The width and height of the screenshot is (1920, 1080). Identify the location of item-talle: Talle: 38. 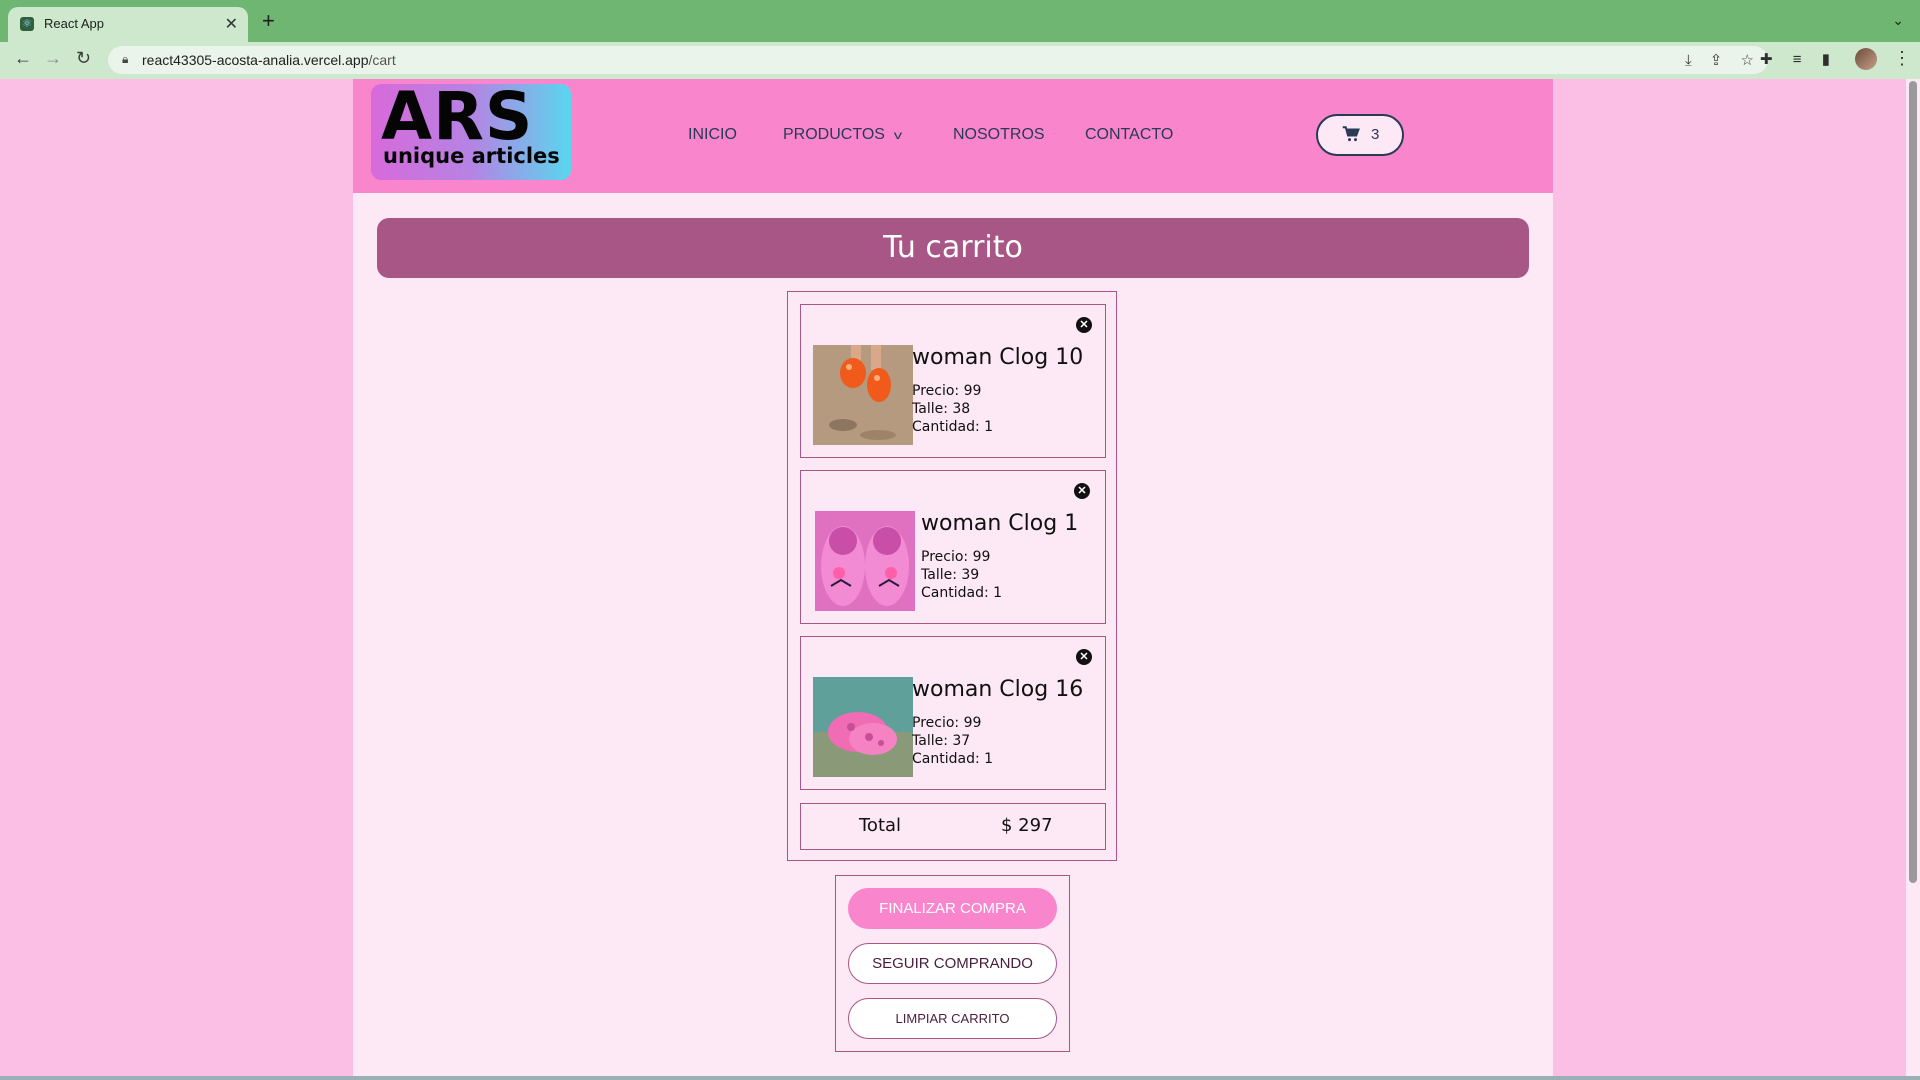
(941, 409).